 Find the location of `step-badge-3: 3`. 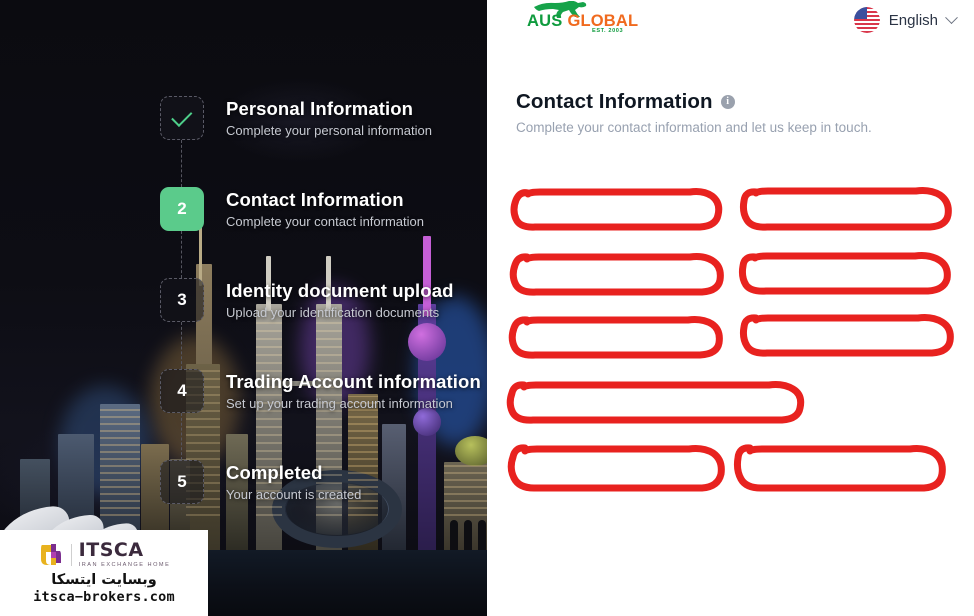

step-badge-3: 3 is located at coordinates (182, 300).